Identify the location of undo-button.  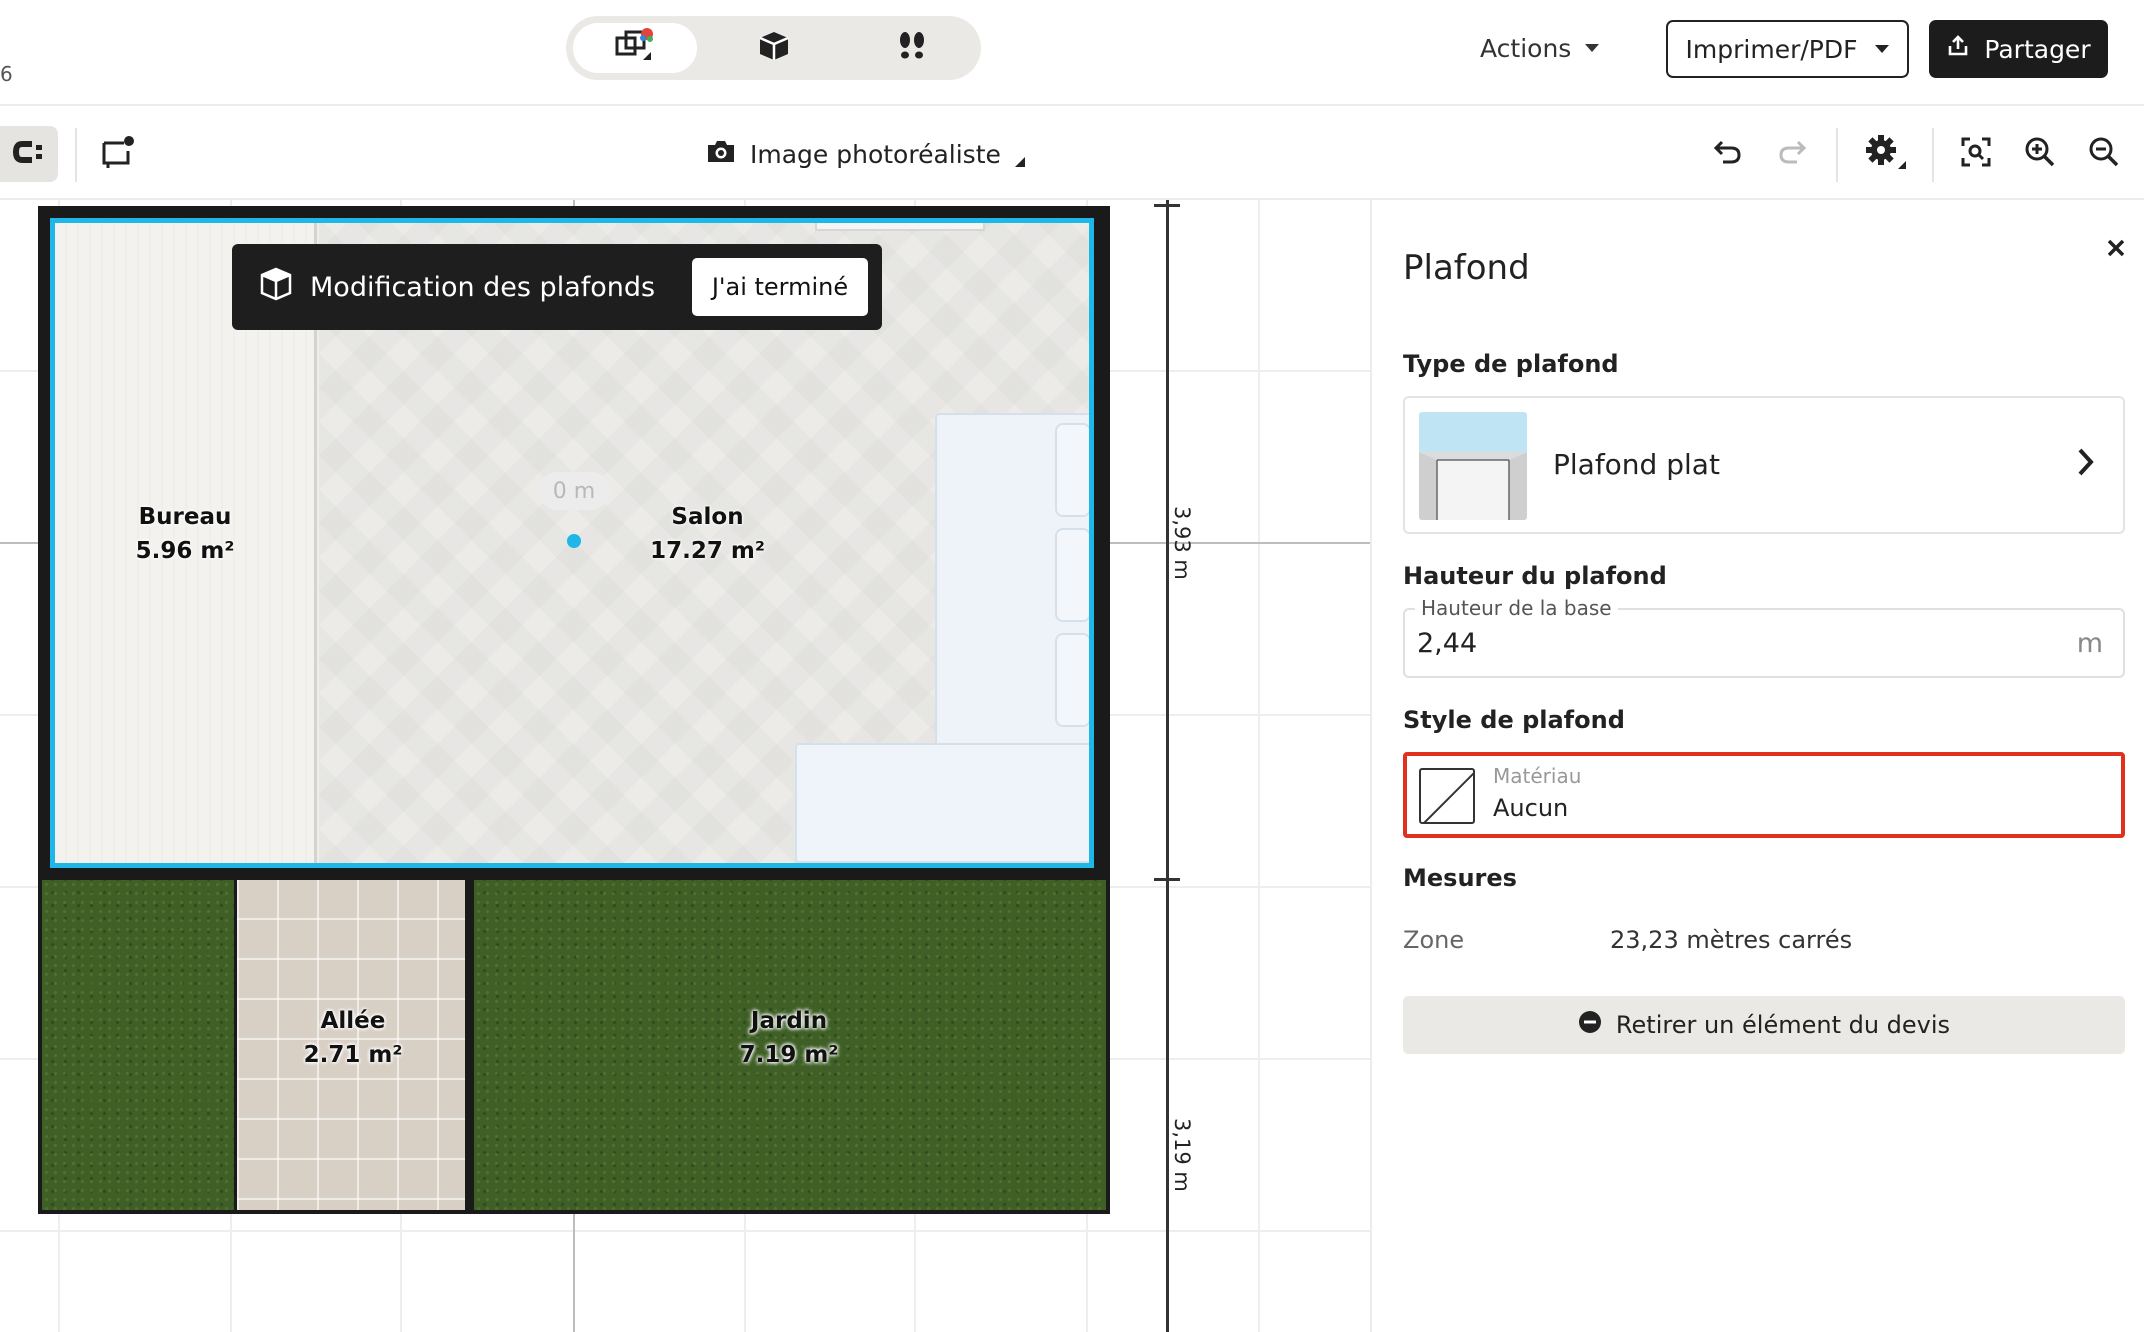
(1728, 154).